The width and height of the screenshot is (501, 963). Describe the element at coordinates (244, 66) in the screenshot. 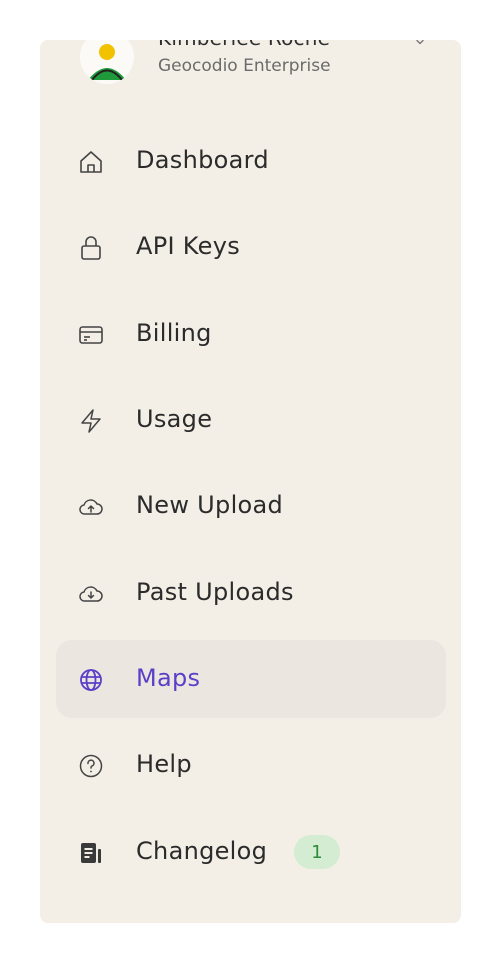

I see `account-plan: Geocodio Enterprise` at that location.